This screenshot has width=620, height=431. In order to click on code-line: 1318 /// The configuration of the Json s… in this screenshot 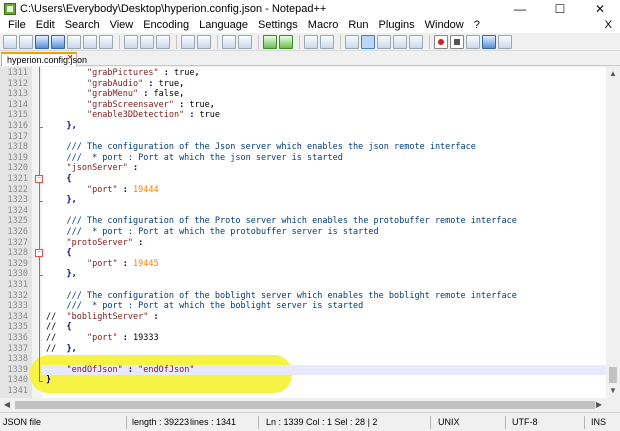, I will do `click(303, 147)`.